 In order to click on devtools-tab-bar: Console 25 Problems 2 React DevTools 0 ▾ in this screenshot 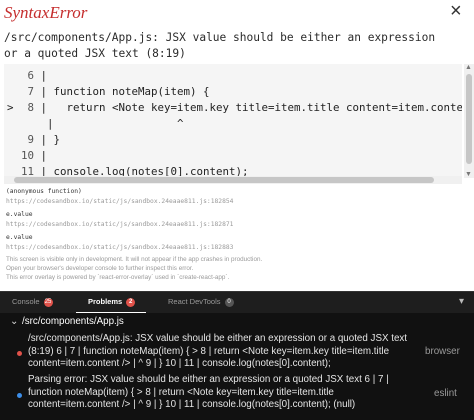, I will do `click(237, 302)`.